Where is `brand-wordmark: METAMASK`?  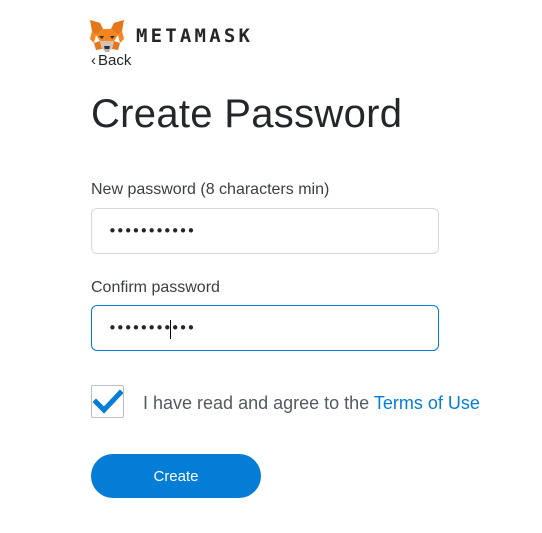 brand-wordmark: METAMASK is located at coordinates (195, 36).